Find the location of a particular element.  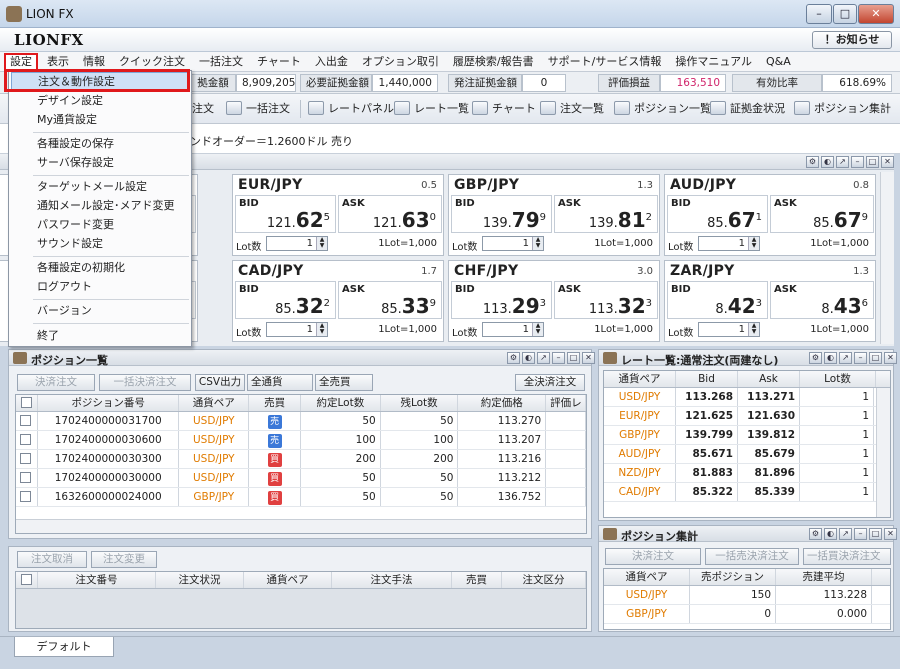

side-filter-select: 全売買 is located at coordinates (344, 382).